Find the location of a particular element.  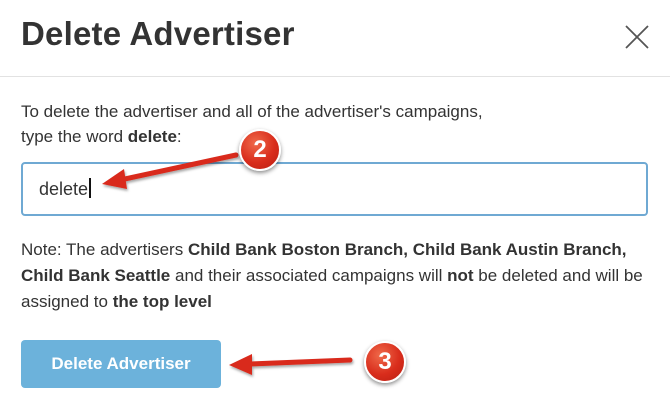

instruction-line-2-suffix: : is located at coordinates (179, 136).